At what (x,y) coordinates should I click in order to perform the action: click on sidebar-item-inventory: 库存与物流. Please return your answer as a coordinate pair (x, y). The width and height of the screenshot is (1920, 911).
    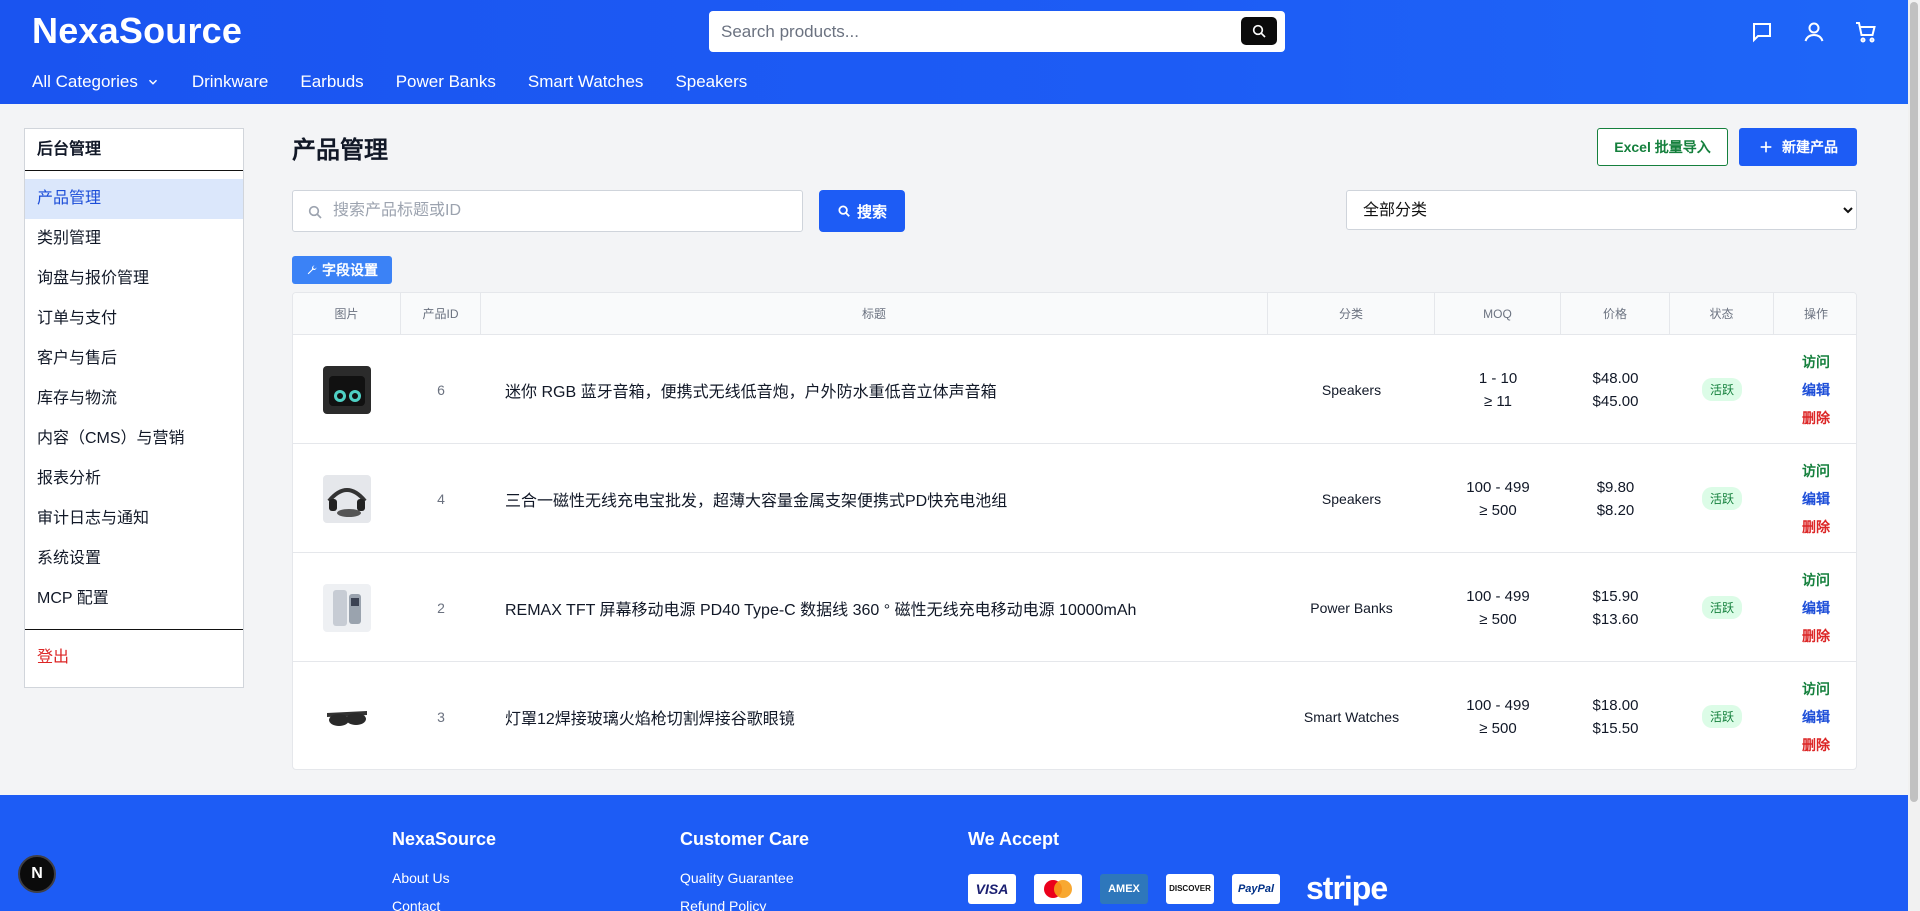
    Looking at the image, I should click on (134, 399).